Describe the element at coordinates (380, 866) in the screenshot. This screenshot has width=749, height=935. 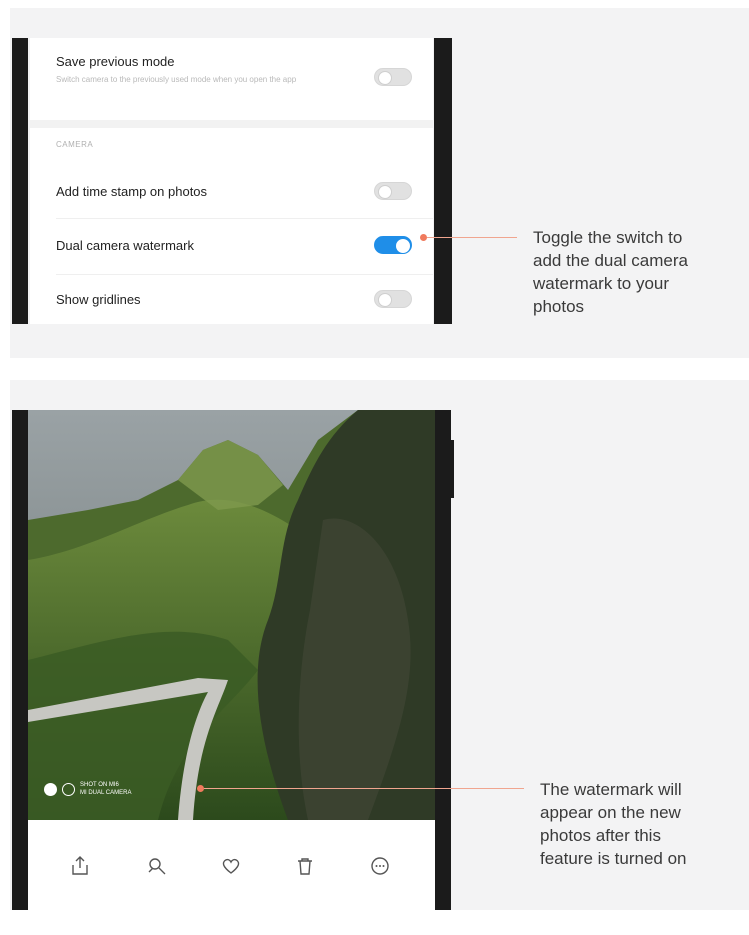
I see `more-icon` at that location.